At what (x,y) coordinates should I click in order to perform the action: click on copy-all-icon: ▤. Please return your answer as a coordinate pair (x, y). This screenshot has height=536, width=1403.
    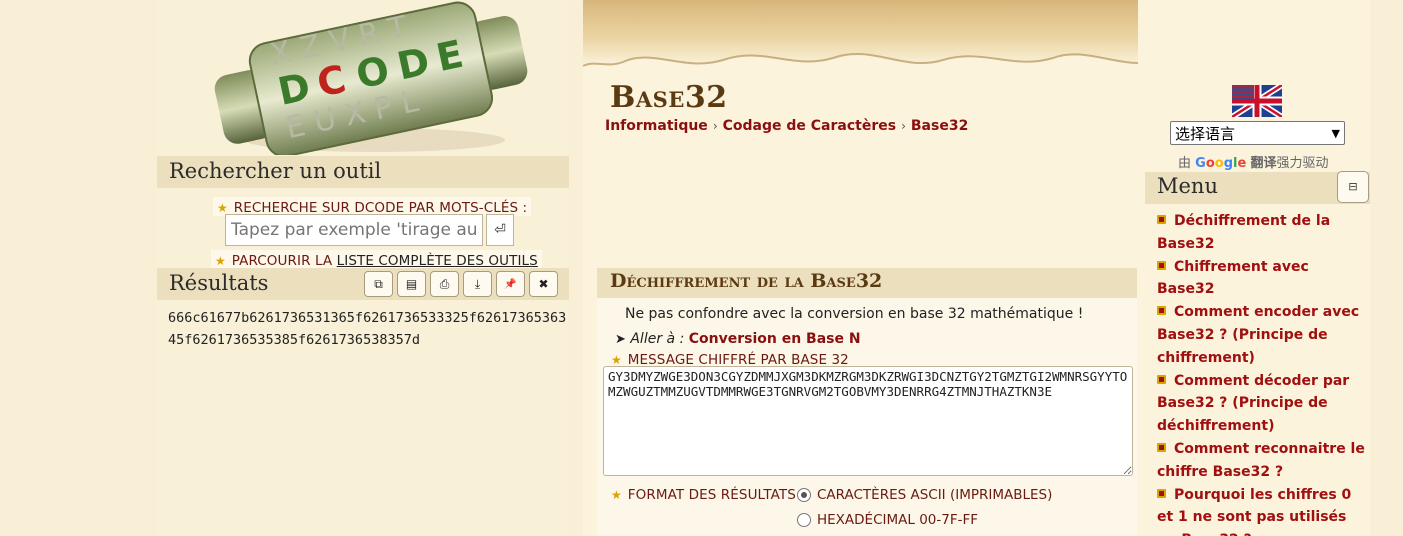
    Looking at the image, I should click on (411, 284).